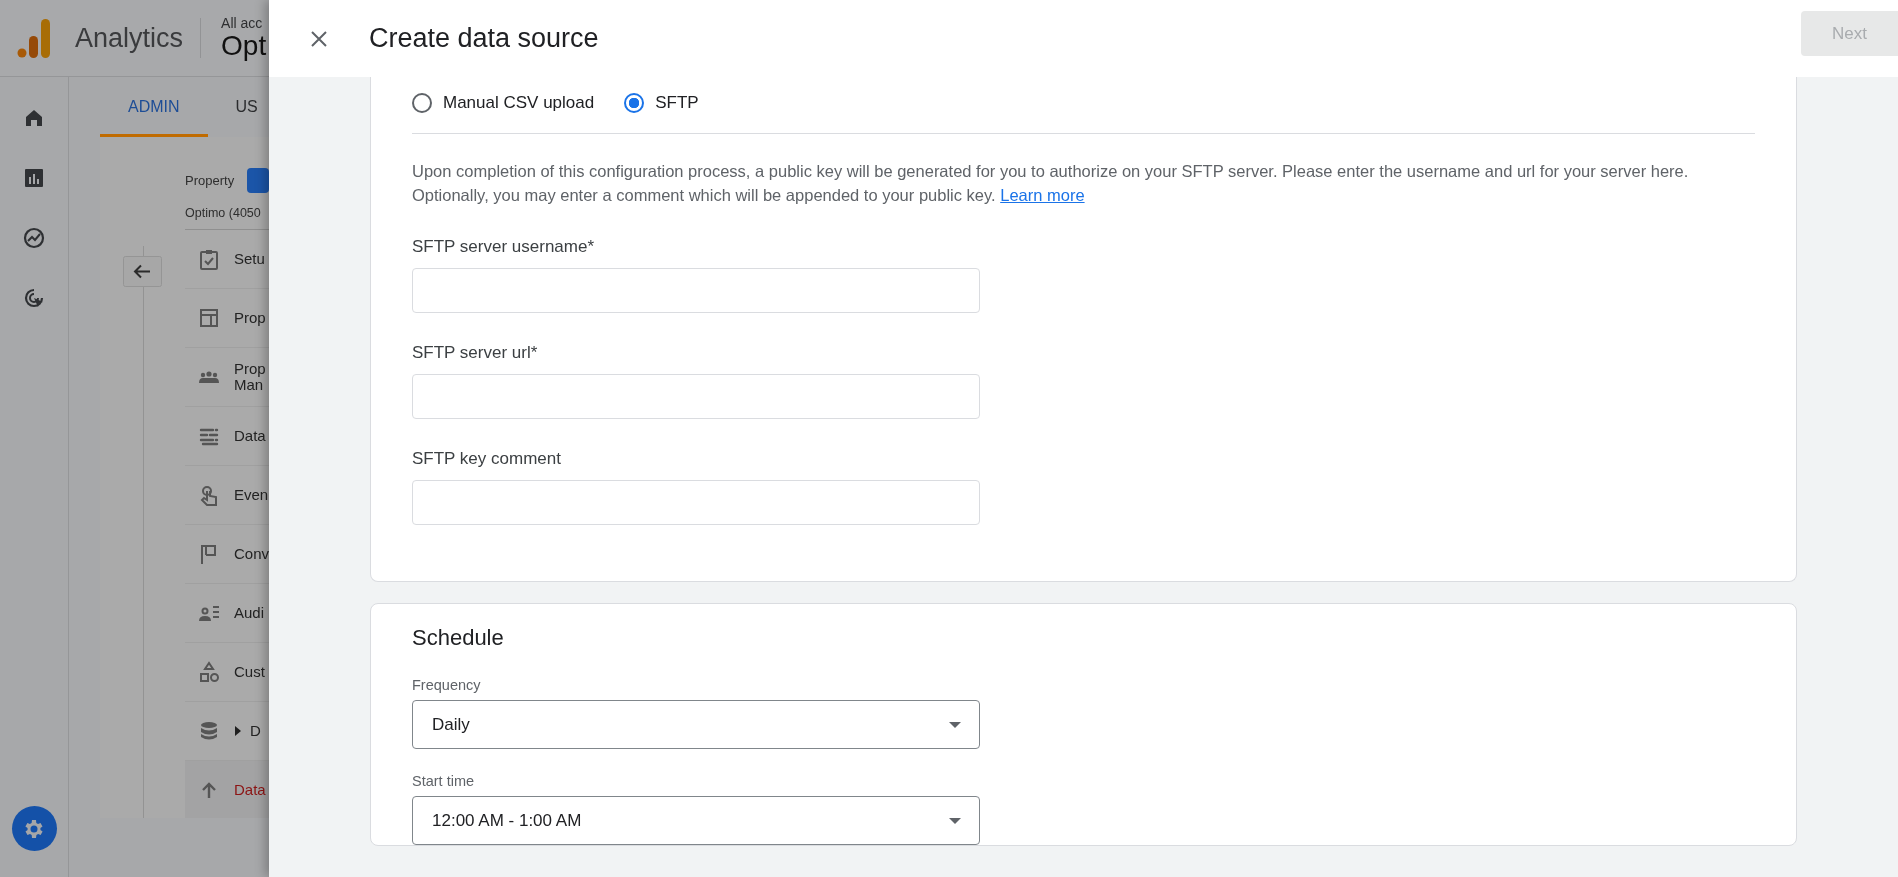 This screenshot has width=1898, height=877. I want to click on close-icon, so click(319, 38).